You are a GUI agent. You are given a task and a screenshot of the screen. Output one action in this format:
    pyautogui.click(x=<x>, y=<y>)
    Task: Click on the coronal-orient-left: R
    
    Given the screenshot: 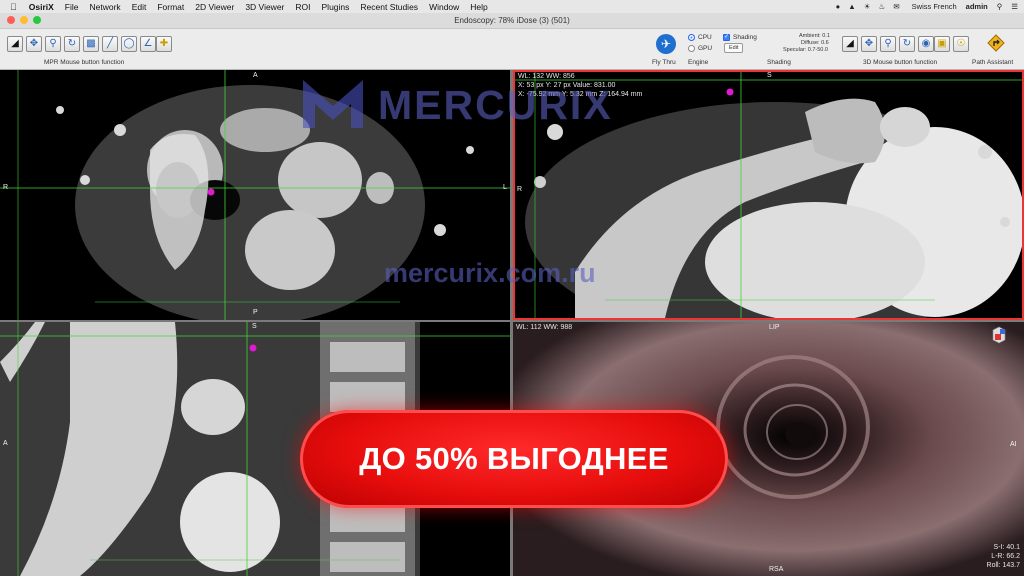 What is the action you would take?
    pyautogui.click(x=520, y=189)
    